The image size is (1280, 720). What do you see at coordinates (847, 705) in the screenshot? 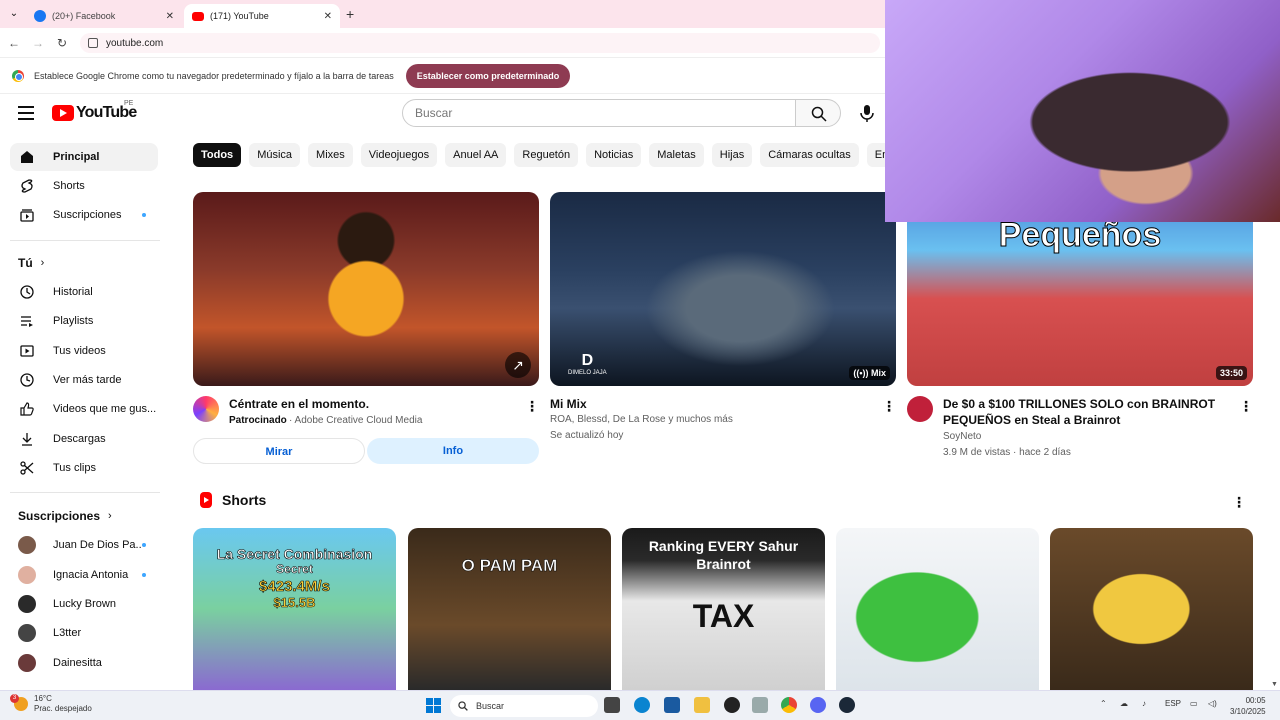
I see `steam-icon` at bounding box center [847, 705].